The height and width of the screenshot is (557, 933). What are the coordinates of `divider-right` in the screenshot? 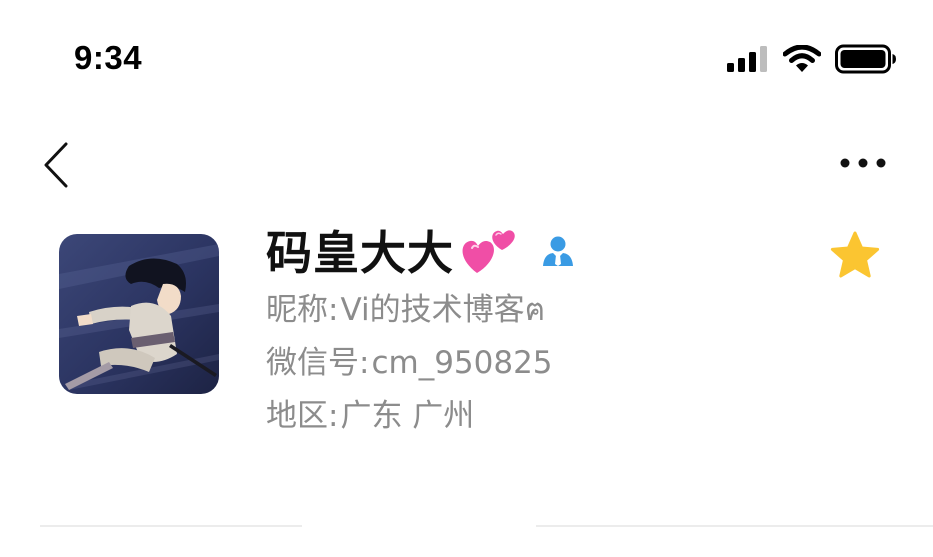 It's located at (734, 526).